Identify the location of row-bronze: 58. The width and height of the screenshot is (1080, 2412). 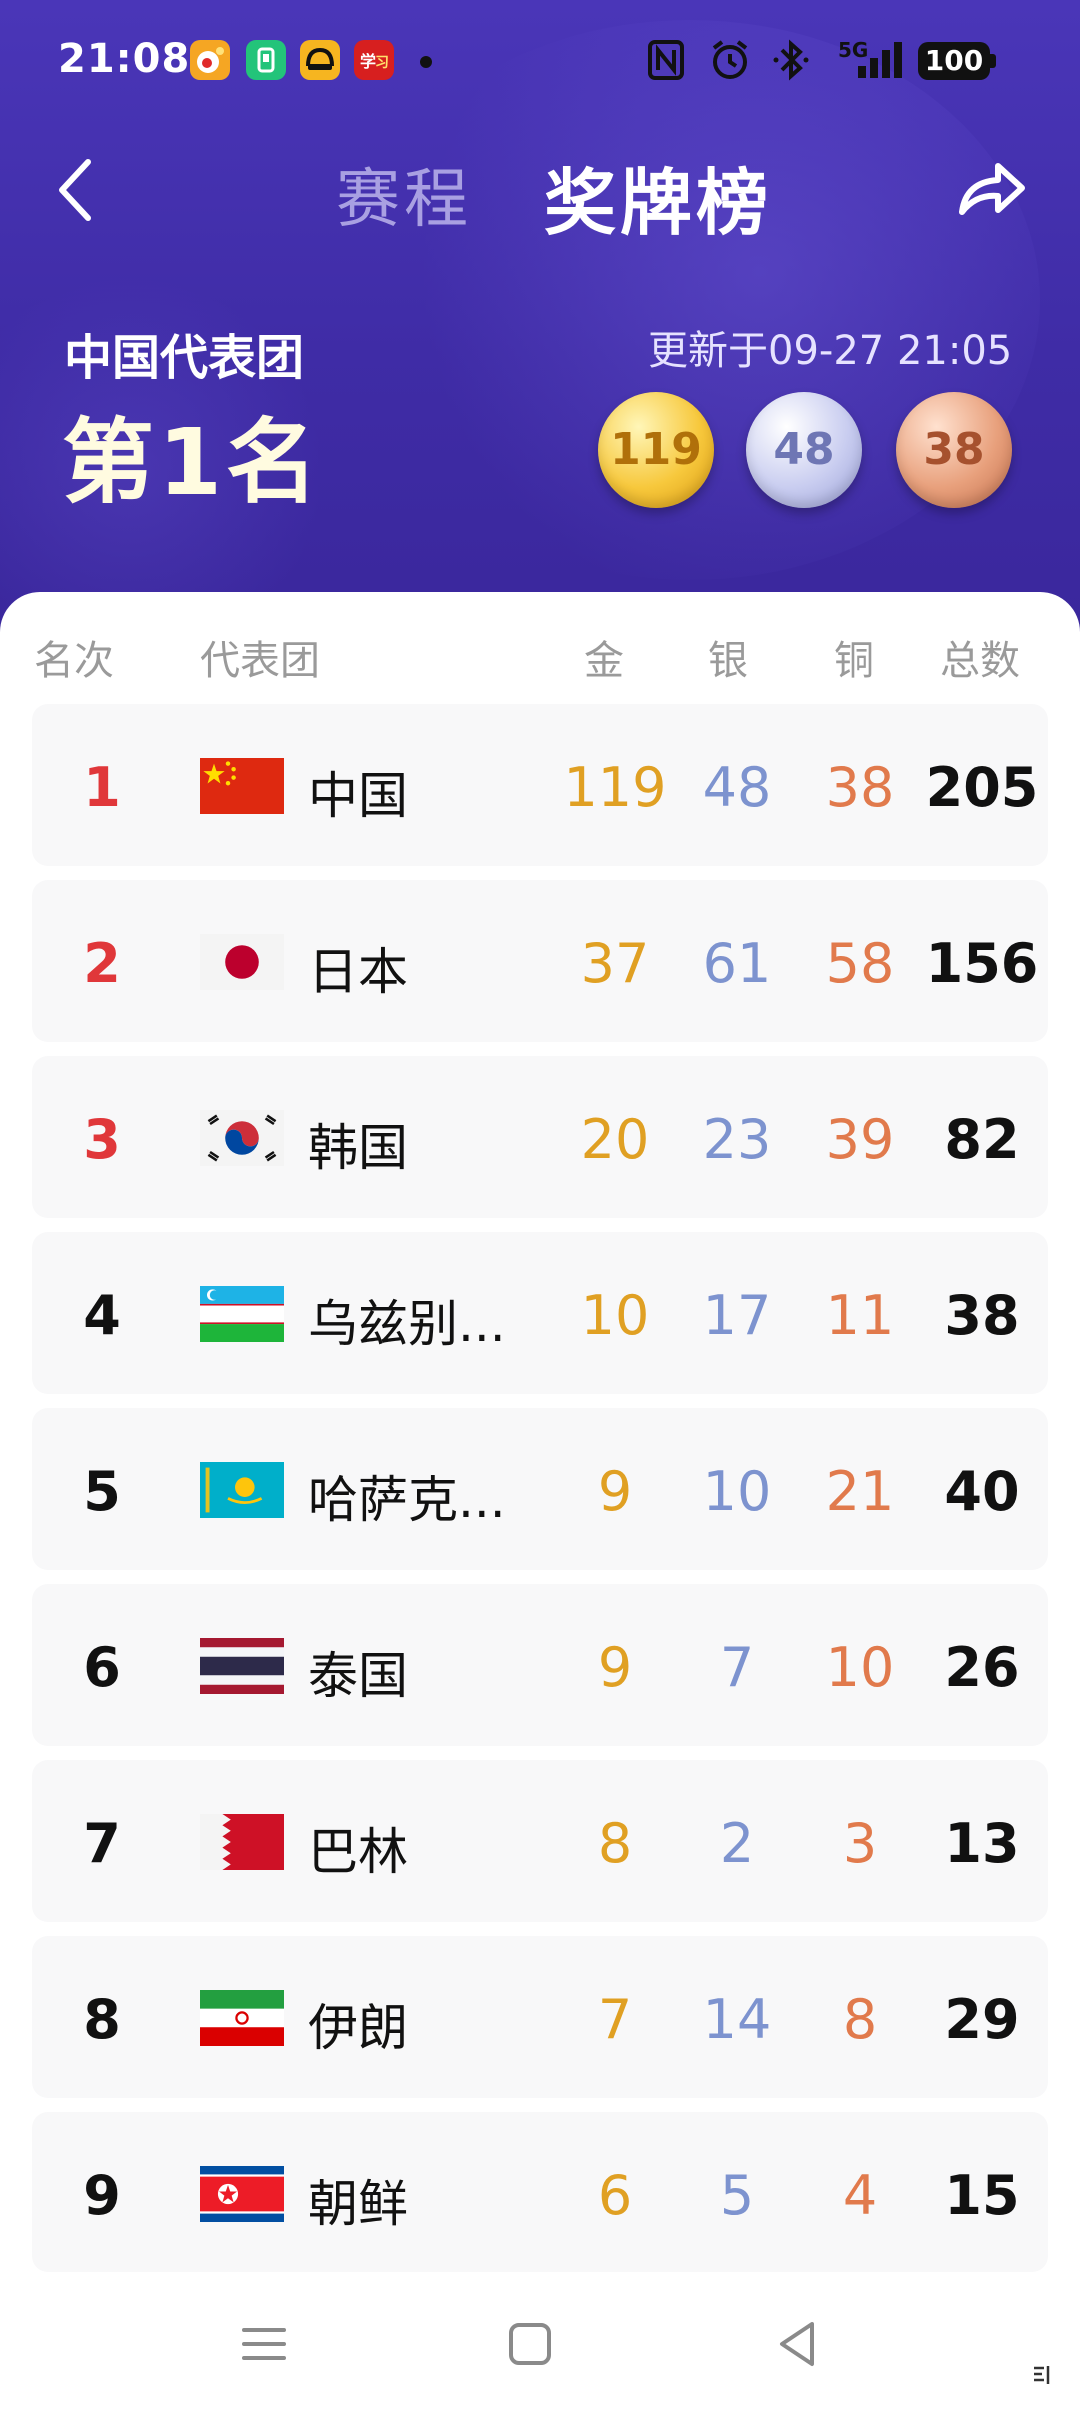
(860, 963).